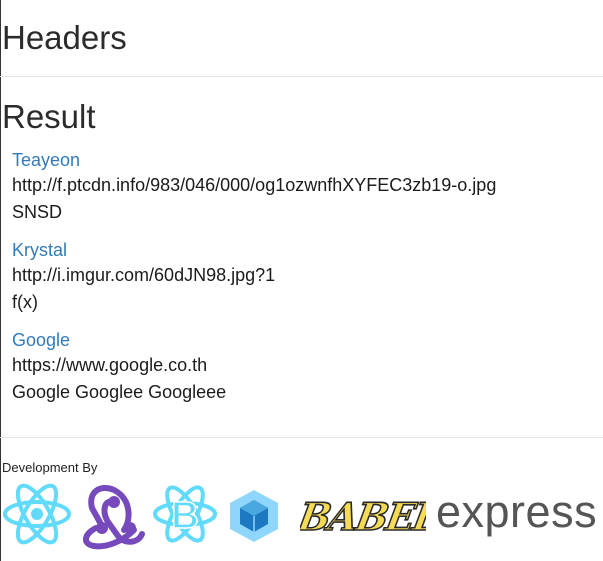 Image resolution: width=603 pixels, height=561 pixels. I want to click on left-border, so click(0, 280).